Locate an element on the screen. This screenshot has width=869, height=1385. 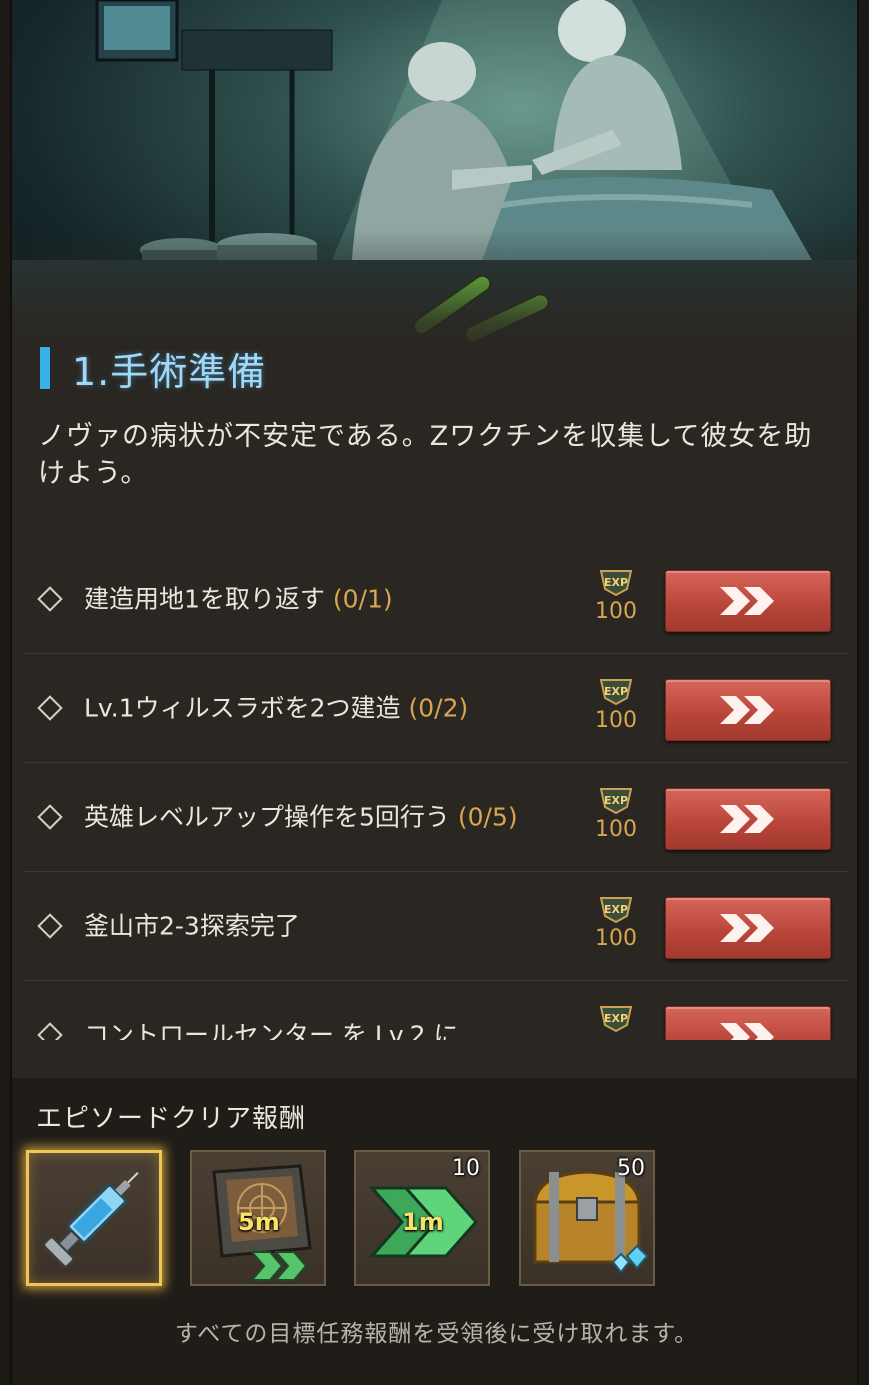
exp-reward: EXP is located at coordinates (616, 1019).